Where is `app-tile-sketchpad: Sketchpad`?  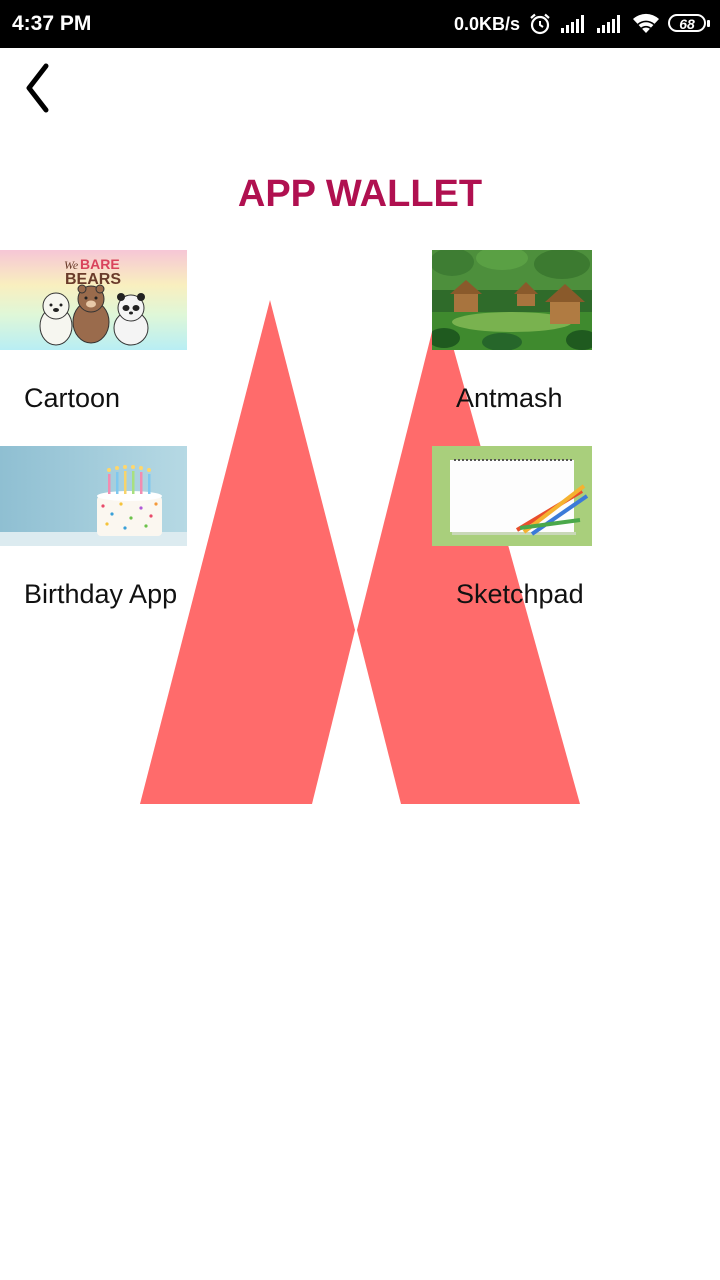 app-tile-sketchpad: Sketchpad is located at coordinates (512, 527).